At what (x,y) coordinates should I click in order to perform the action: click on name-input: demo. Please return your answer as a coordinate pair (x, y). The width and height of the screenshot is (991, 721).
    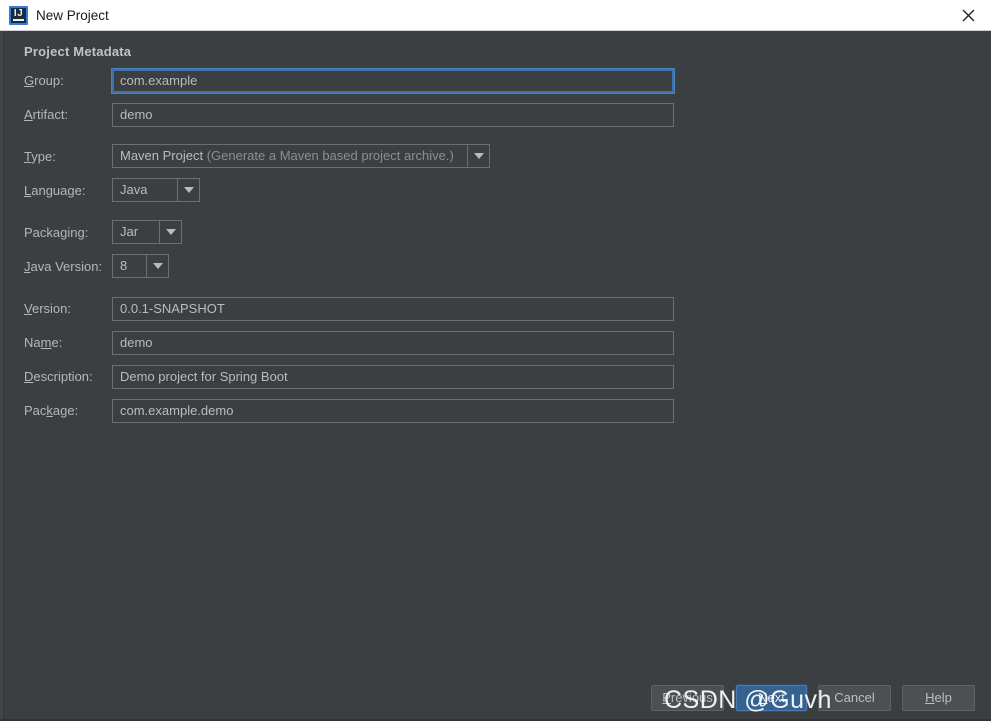
    Looking at the image, I should click on (393, 343).